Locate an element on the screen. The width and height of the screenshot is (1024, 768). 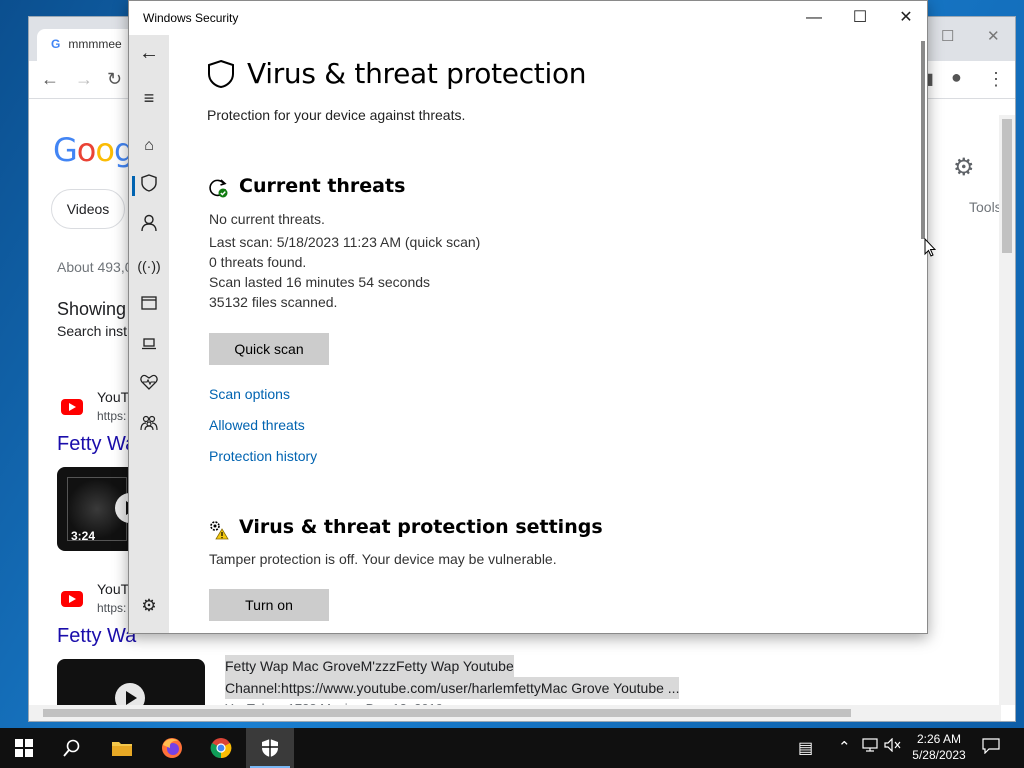
show-hidden-icons-chevron-icon: ⌃ is located at coordinates (844, 747).